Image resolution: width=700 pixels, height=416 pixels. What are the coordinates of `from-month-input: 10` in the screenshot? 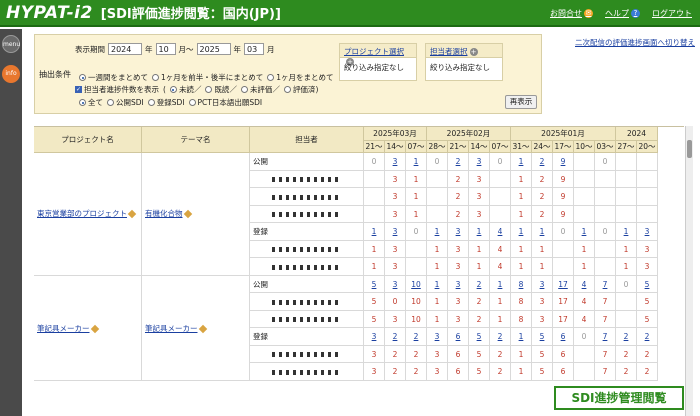 It's located at (165, 49).